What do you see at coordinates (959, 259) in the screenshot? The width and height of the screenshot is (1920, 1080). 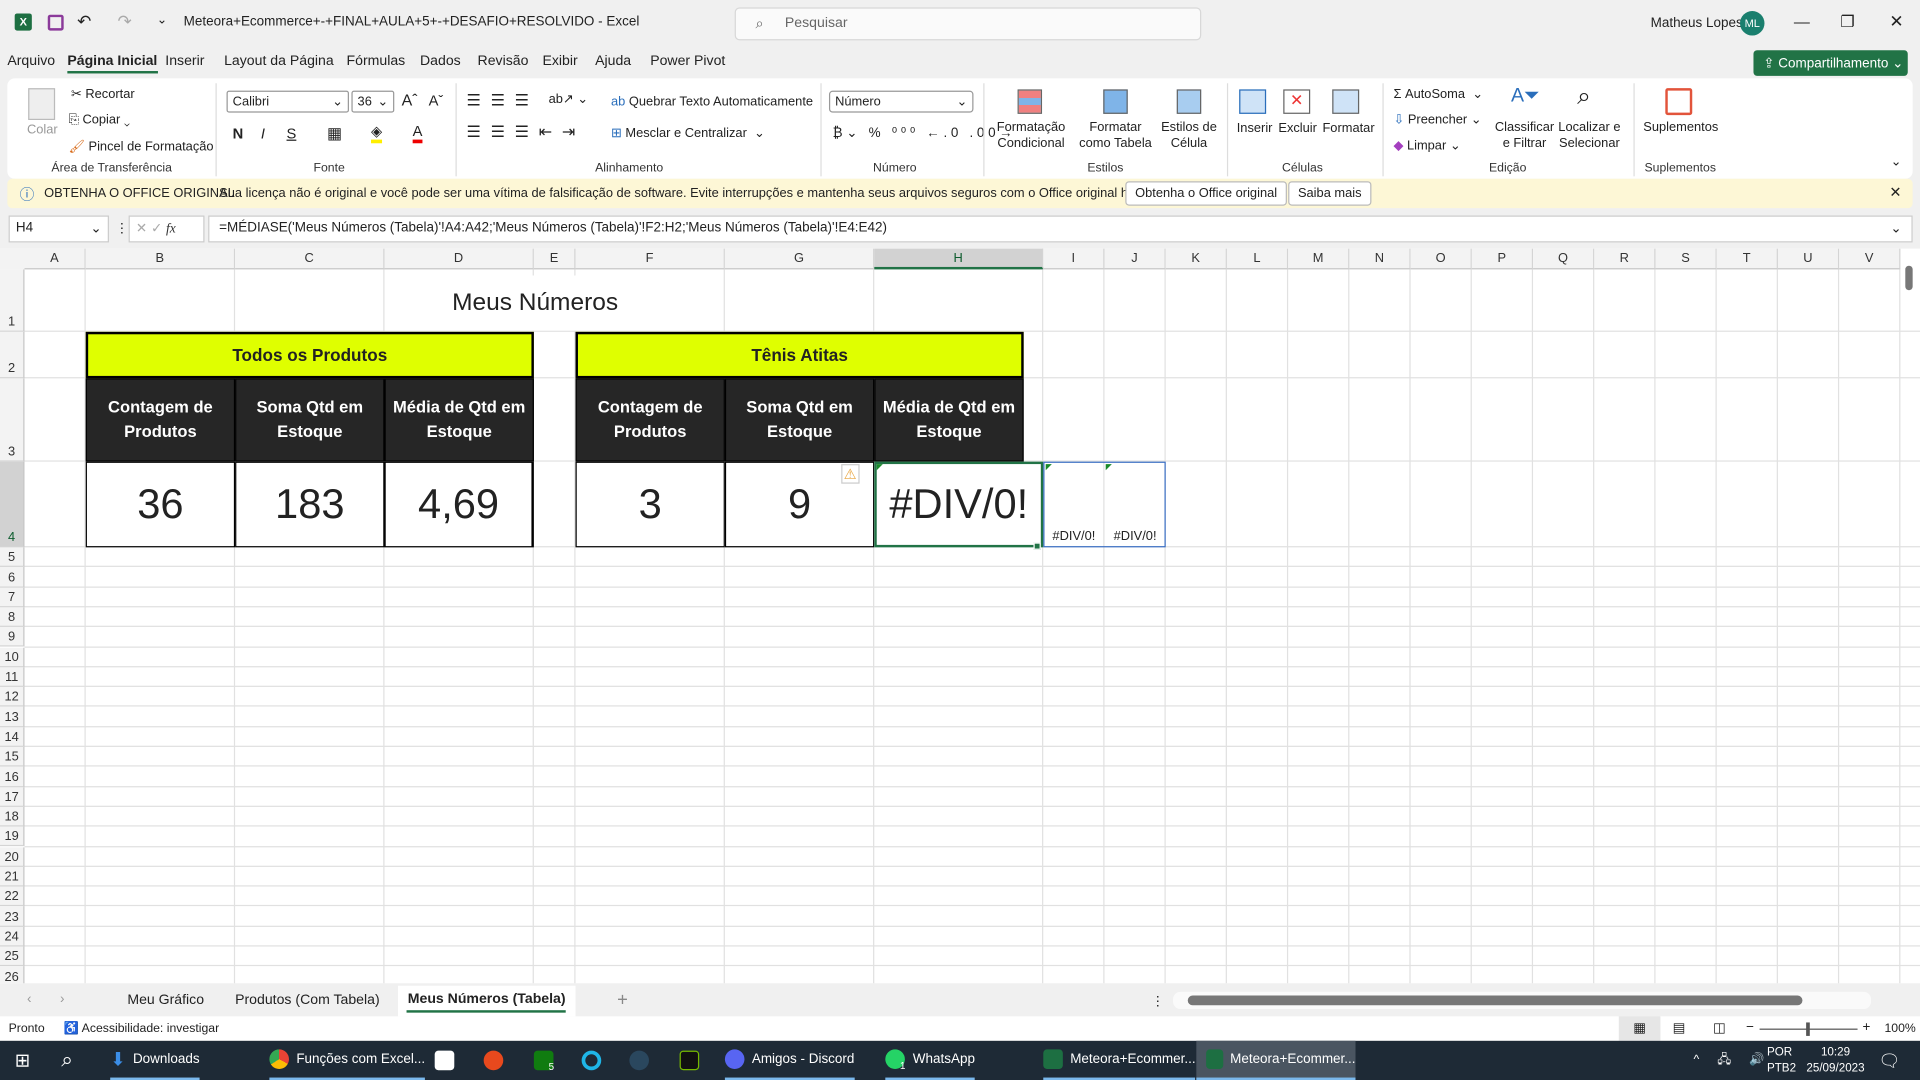 I see `column-header: H` at bounding box center [959, 259].